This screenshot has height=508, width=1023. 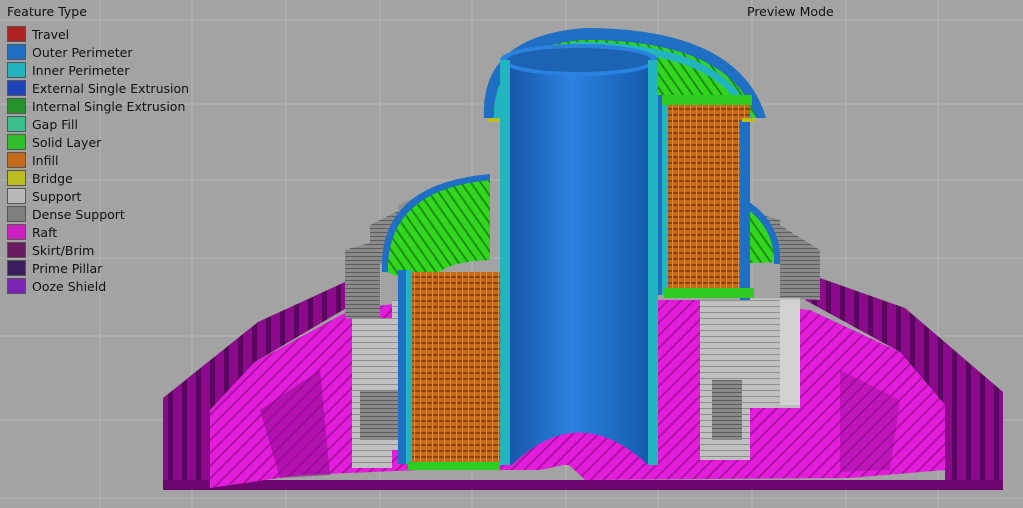 What do you see at coordinates (109, 106) in the screenshot?
I see `legend-item-label: Internal Single Extrusion` at bounding box center [109, 106].